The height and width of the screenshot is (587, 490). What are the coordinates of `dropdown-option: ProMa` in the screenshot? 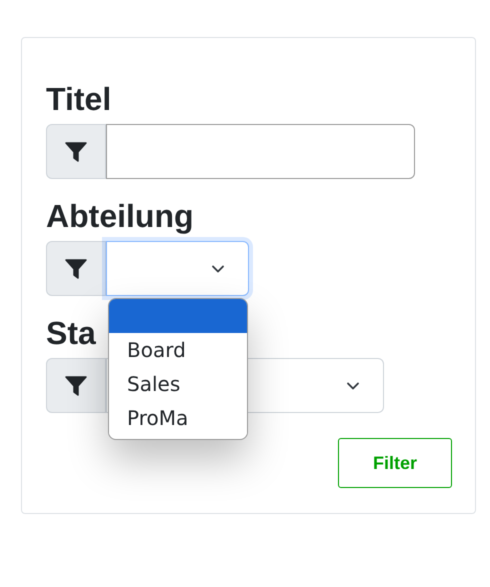 It's located at (178, 418).